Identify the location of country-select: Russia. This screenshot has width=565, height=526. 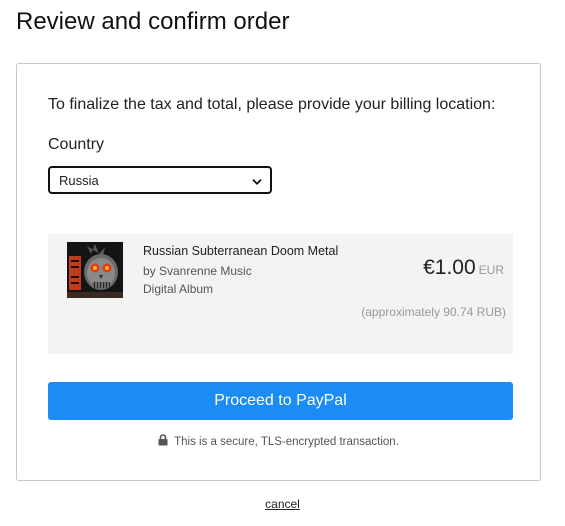
(160, 180).